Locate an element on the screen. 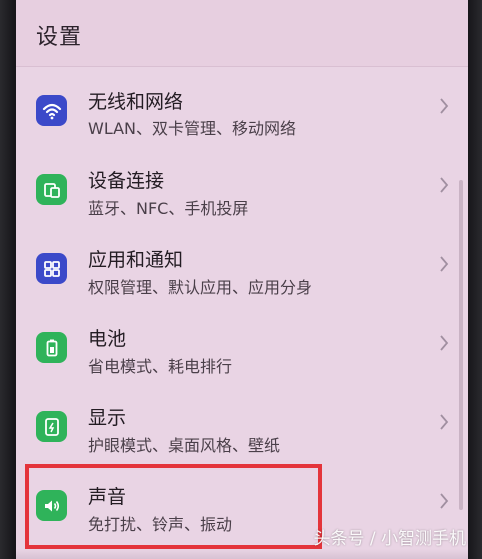 Image resolution: width=482 pixels, height=559 pixels. list-bottom-fade is located at coordinates (242, 554).